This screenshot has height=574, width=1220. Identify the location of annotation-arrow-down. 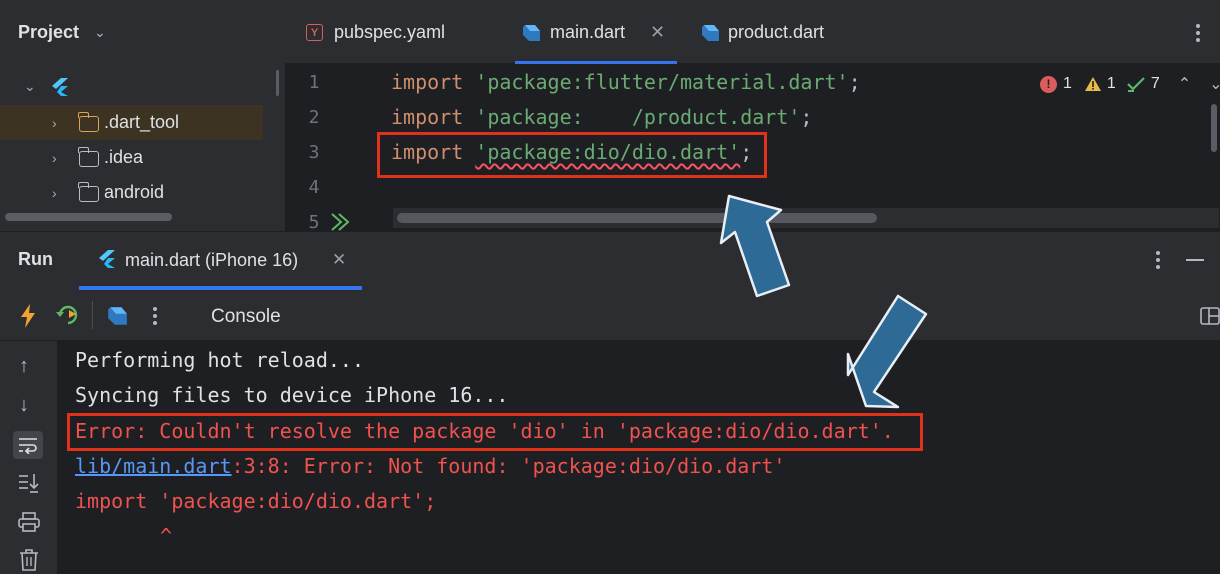
(887, 351).